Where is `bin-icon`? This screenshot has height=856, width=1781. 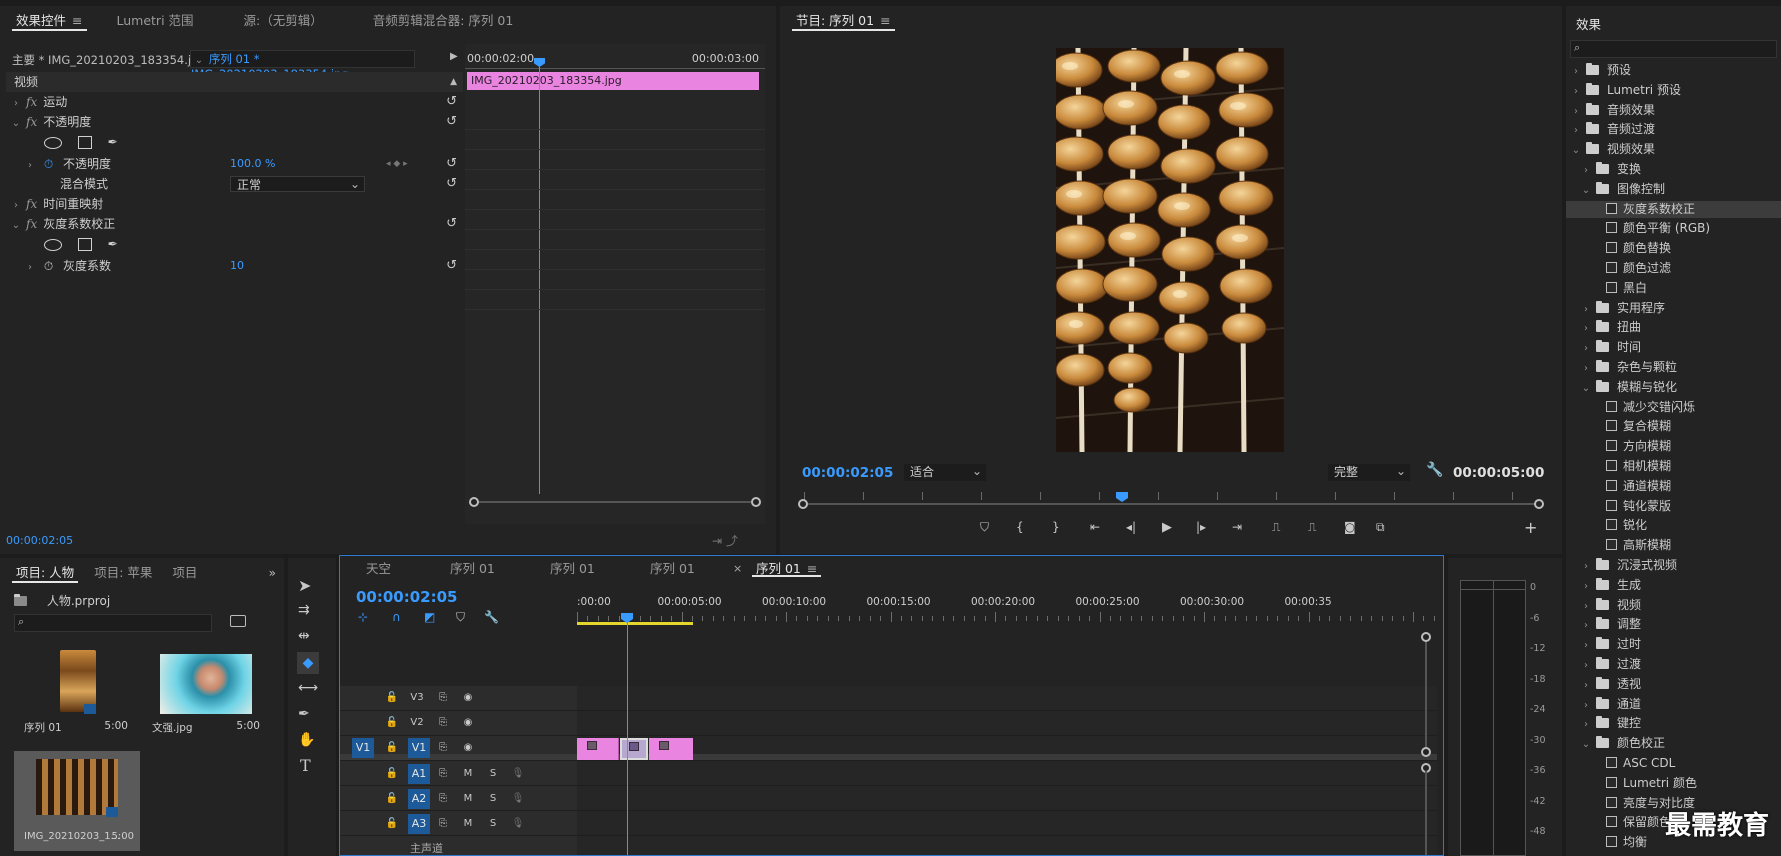 bin-icon is located at coordinates (238, 621).